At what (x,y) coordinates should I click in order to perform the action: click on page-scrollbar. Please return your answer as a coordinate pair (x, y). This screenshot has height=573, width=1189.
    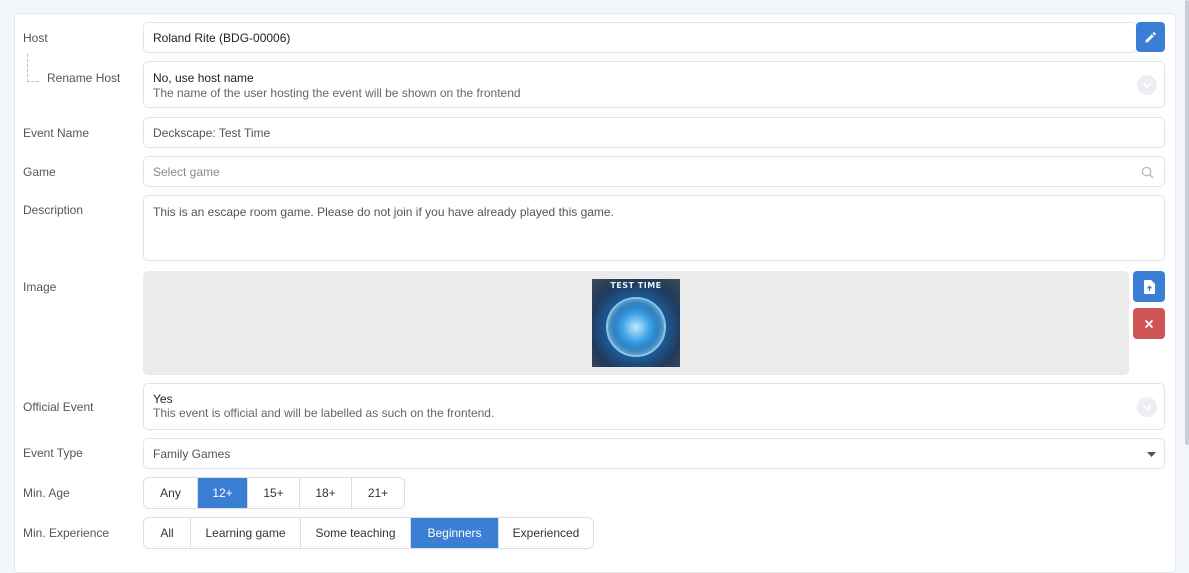
    Looking at the image, I should click on (1187, 222).